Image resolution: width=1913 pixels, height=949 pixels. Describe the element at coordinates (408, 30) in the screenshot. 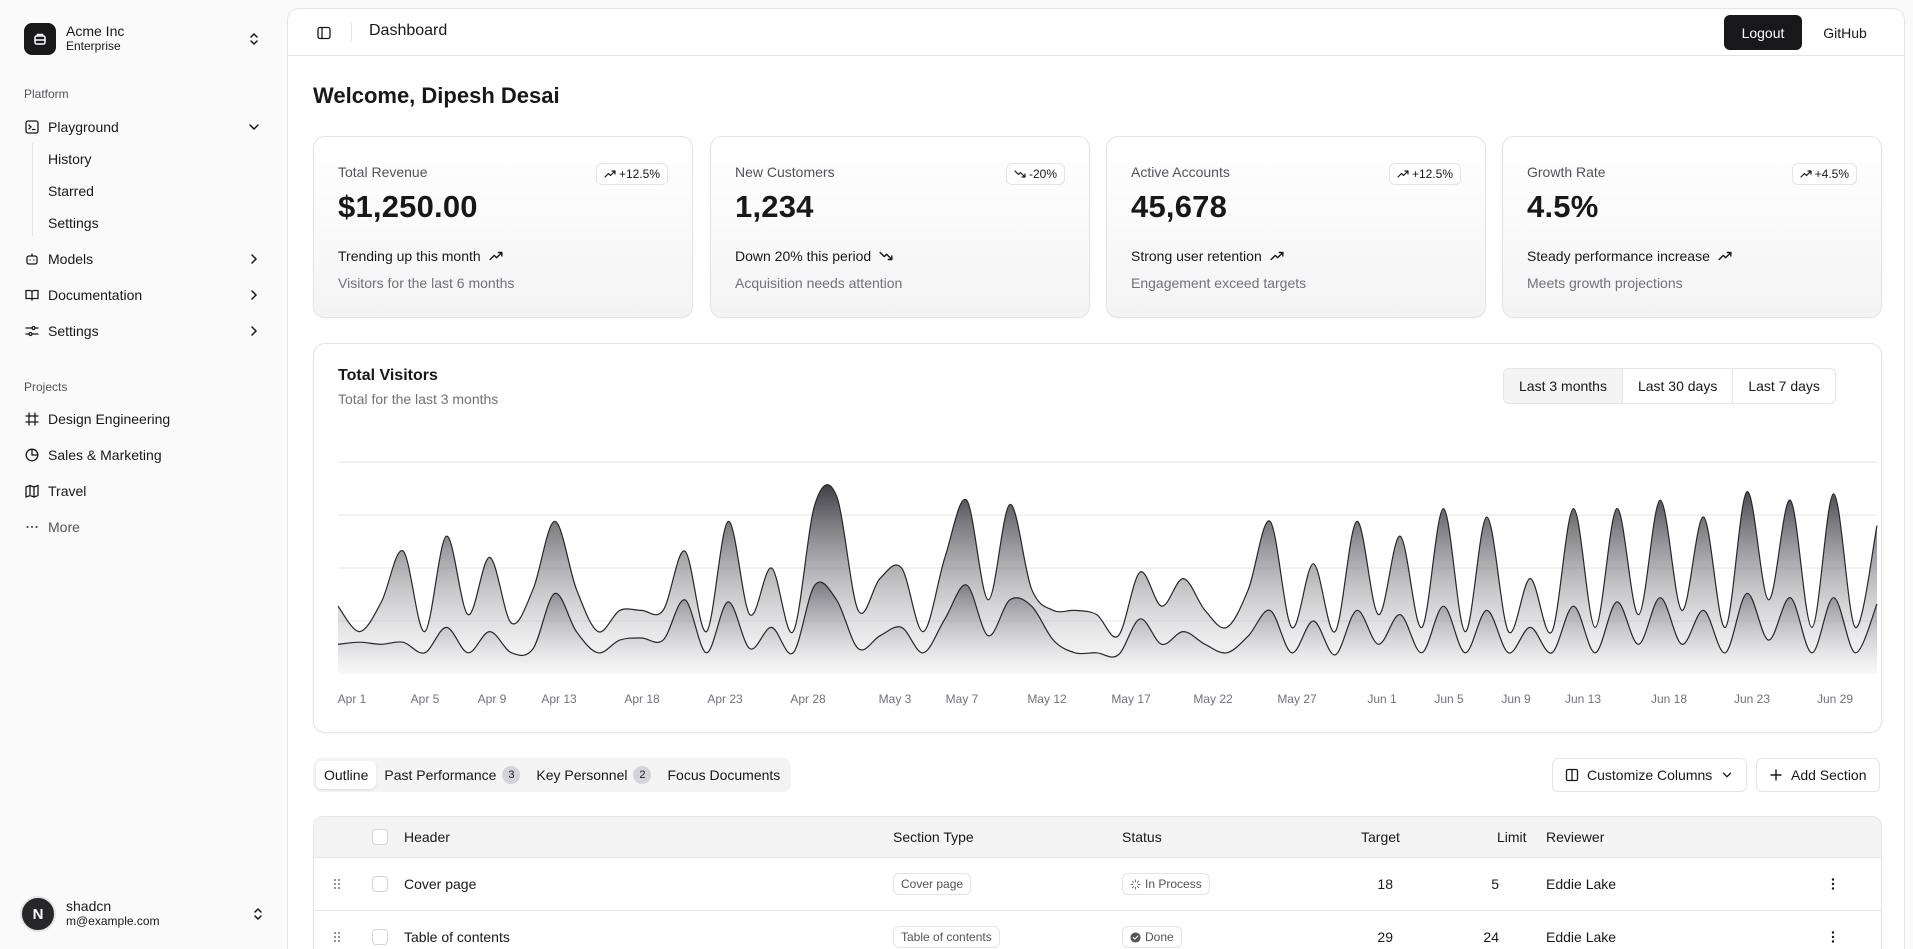

I see `page-title: Dashboard` at that location.